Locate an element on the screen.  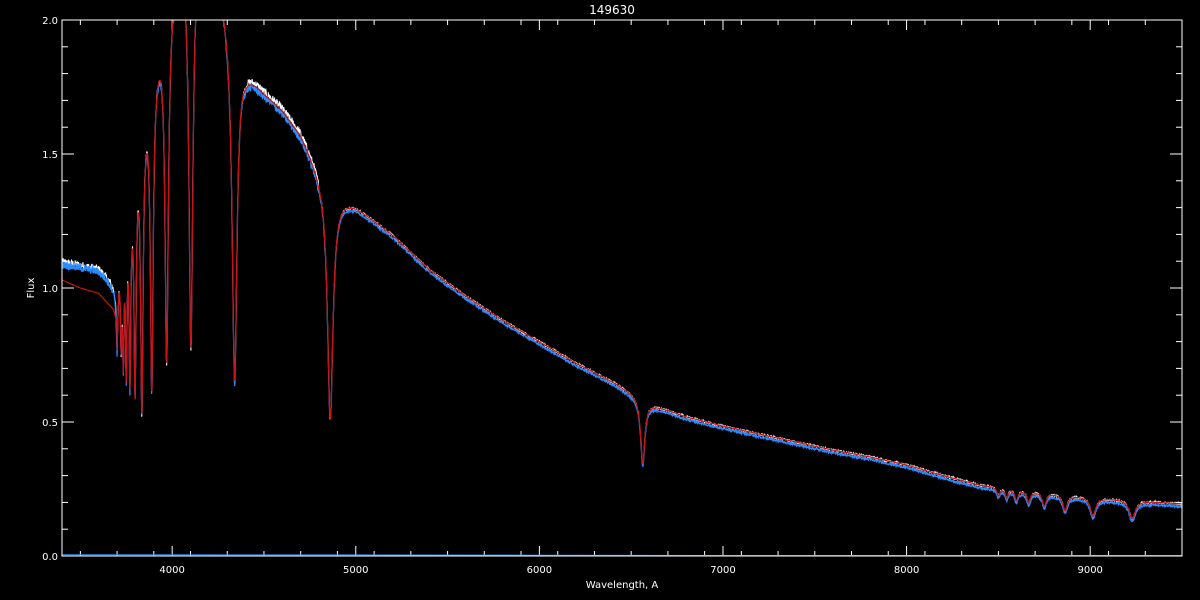
y-tick-label: 0.0 is located at coordinates (50, 557).